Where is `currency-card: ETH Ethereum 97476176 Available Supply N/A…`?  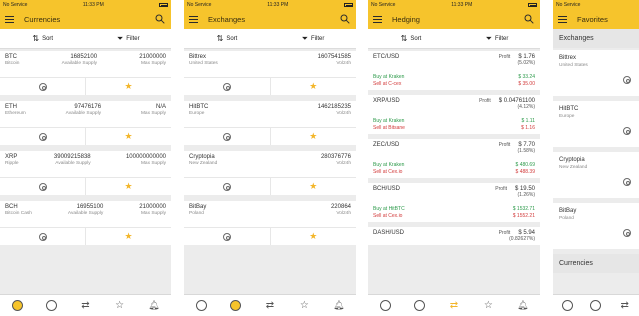 currency-card: ETH Ethereum 97476176 Available Supply N/A… is located at coordinates (85, 123).